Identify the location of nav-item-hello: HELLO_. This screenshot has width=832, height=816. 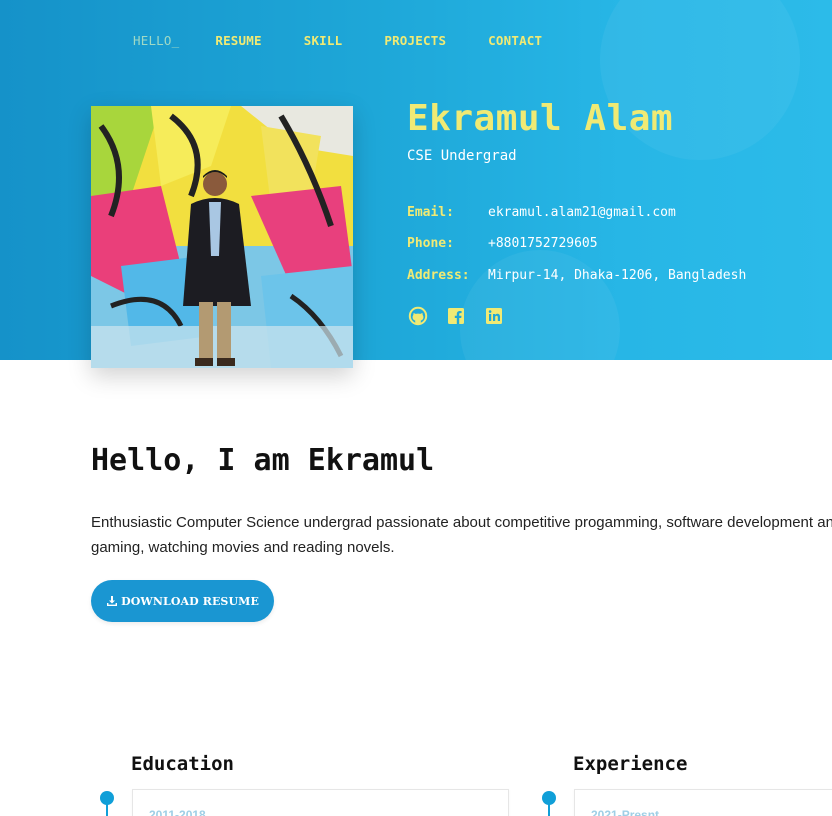
(156, 41).